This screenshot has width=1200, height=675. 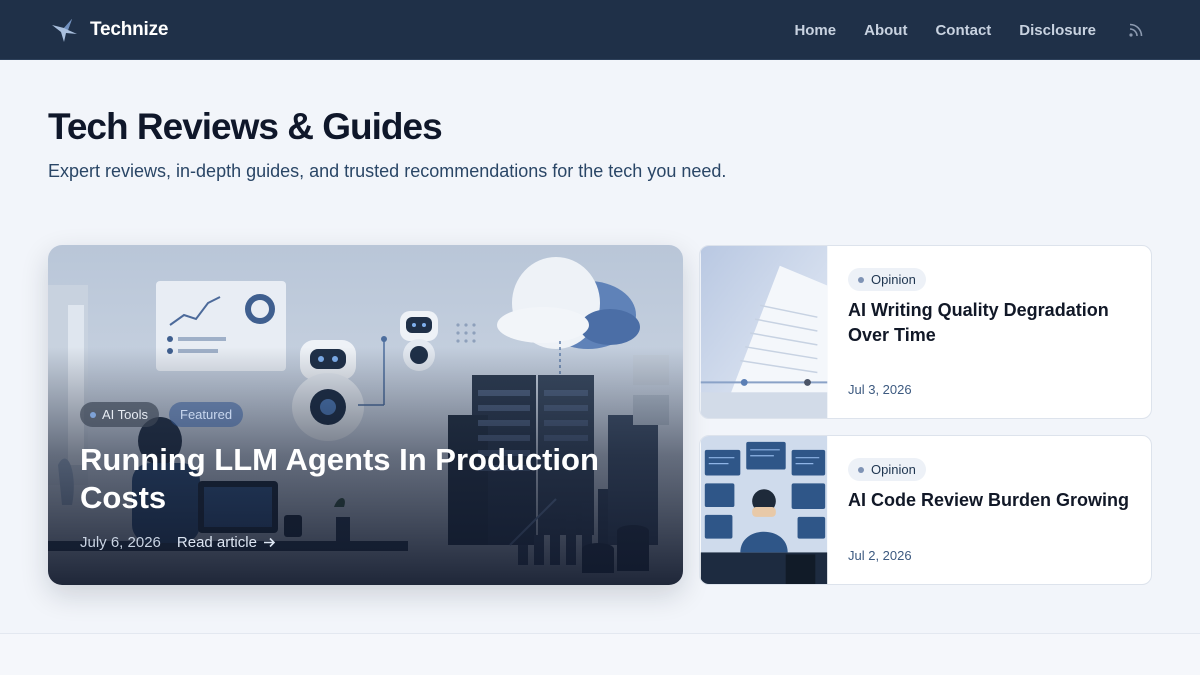 What do you see at coordinates (93, 414) in the screenshot?
I see `tag-dot-icon` at bounding box center [93, 414].